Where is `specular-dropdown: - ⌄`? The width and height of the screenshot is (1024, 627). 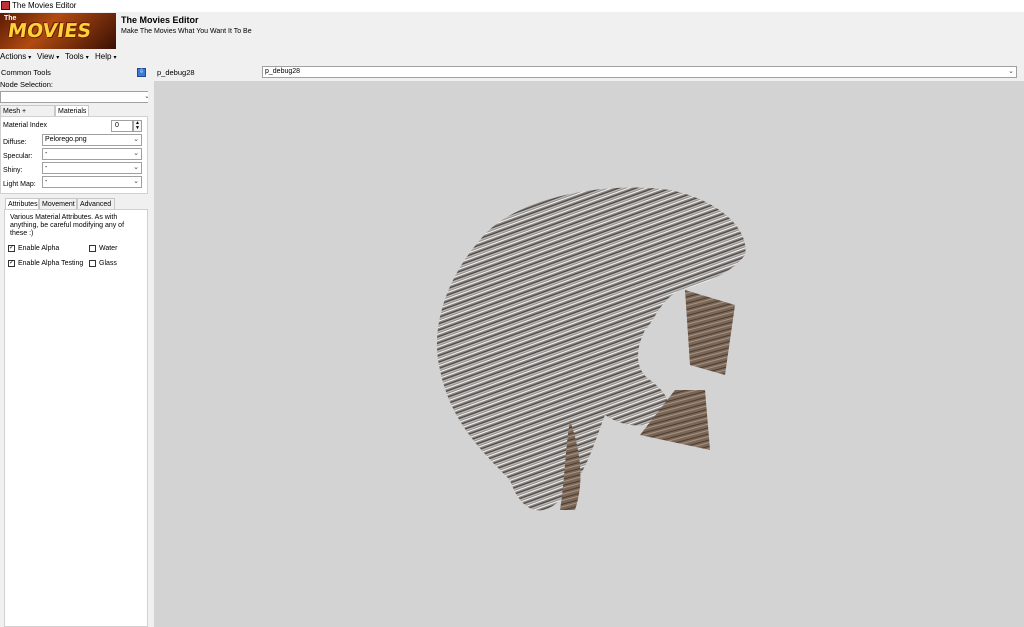 specular-dropdown: - ⌄ is located at coordinates (92, 154).